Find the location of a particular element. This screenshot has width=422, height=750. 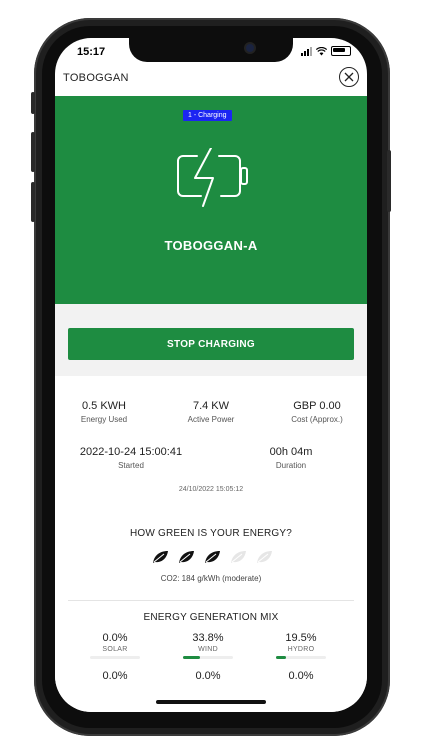

mix-source-wind: 33.8% WIND 0.0% is located at coordinates (208, 657).